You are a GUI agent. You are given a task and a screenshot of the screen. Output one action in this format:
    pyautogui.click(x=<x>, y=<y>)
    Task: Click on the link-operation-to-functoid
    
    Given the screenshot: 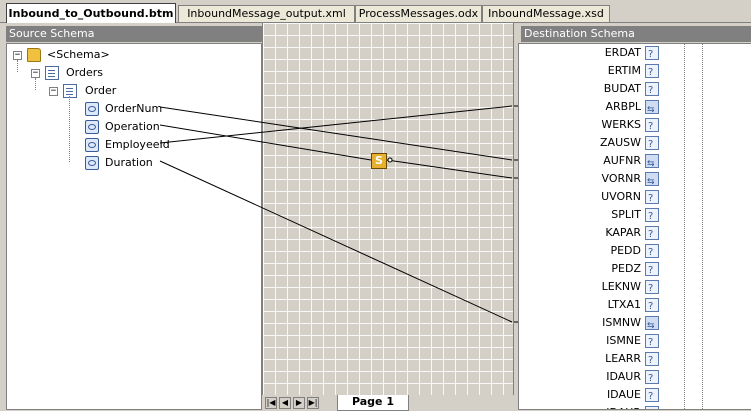 What is the action you would take?
    pyautogui.click(x=265, y=142)
    